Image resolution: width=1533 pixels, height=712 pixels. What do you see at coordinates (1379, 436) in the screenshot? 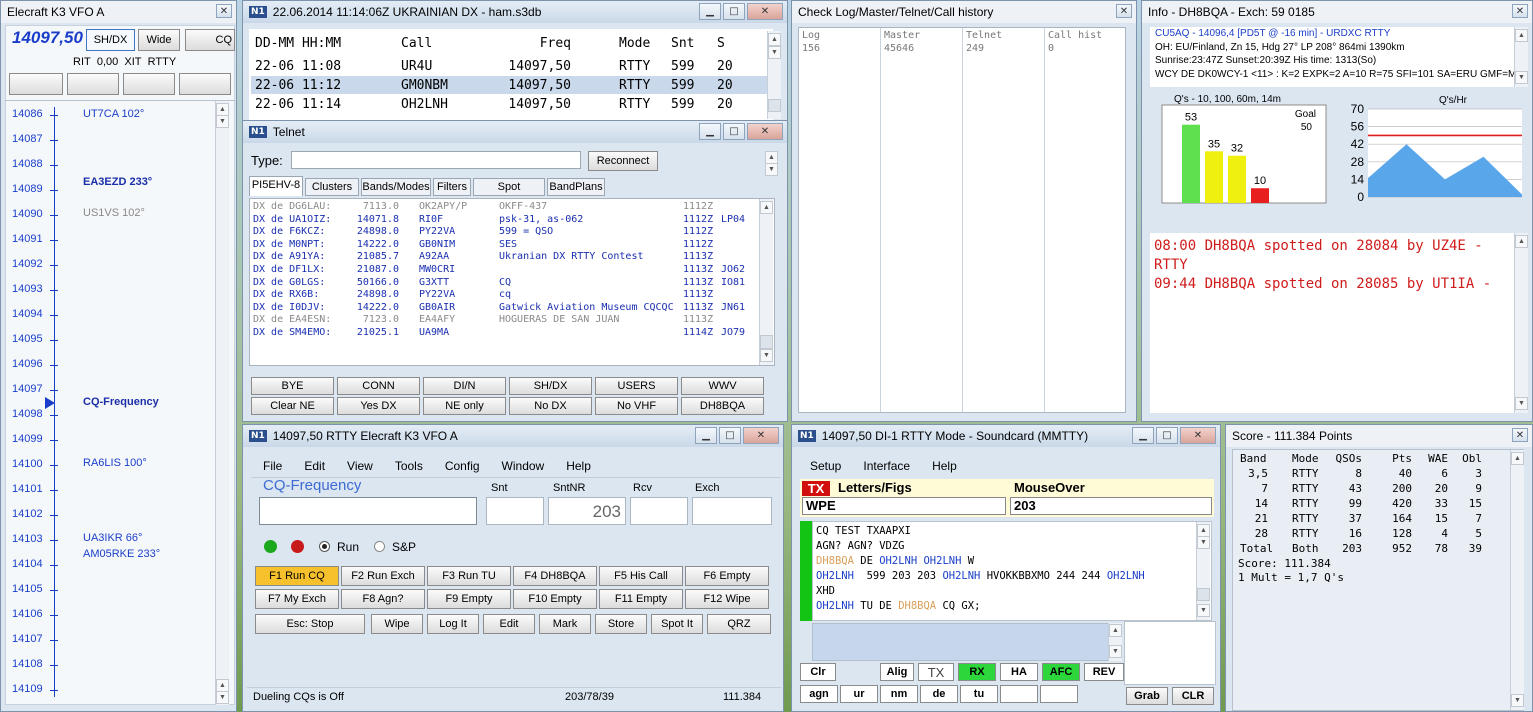
I see `score-titlebar: Score - 111.384 Points ✕` at bounding box center [1379, 436].